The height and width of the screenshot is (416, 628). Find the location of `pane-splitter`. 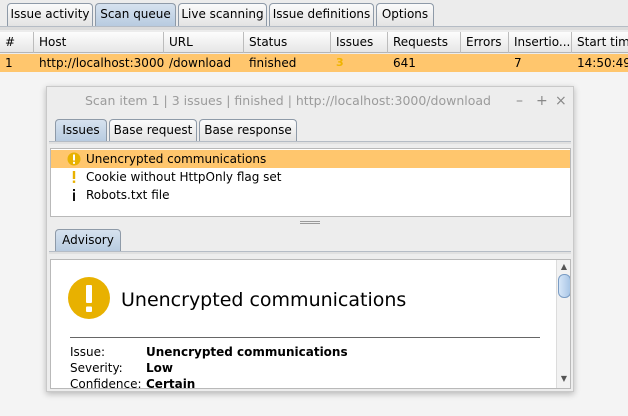

pane-splitter is located at coordinates (310, 222).